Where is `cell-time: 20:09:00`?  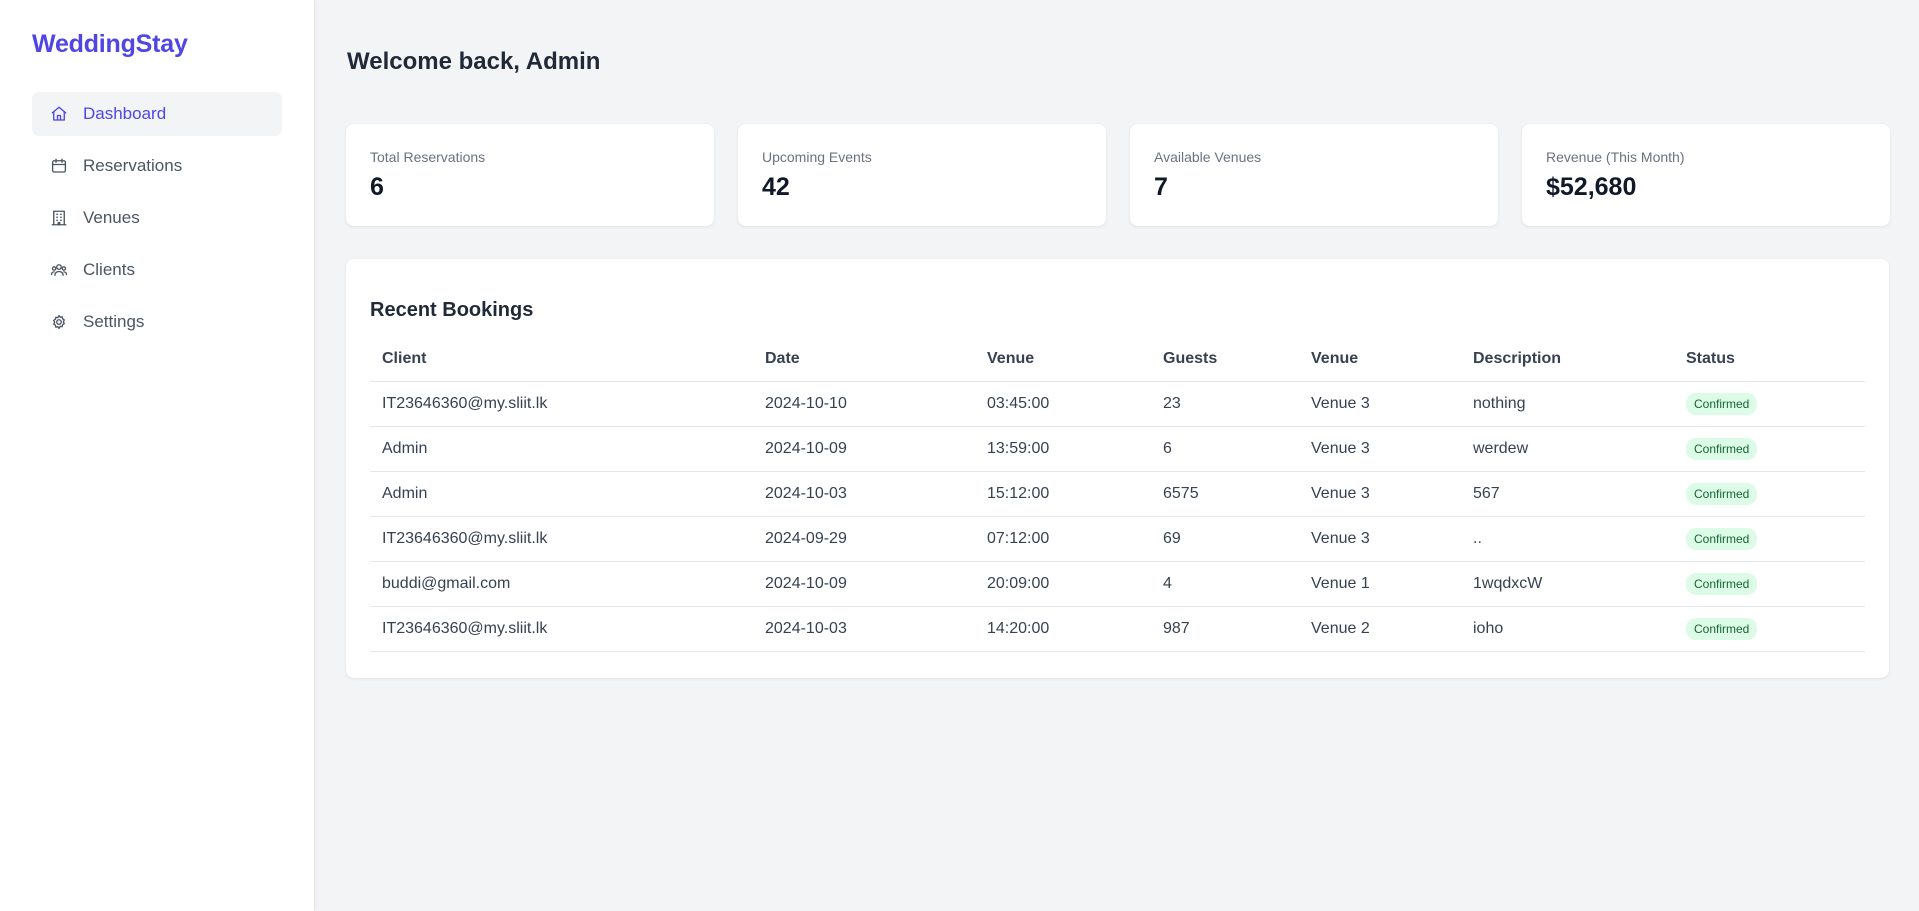 cell-time: 20:09:00 is located at coordinates (1063, 584).